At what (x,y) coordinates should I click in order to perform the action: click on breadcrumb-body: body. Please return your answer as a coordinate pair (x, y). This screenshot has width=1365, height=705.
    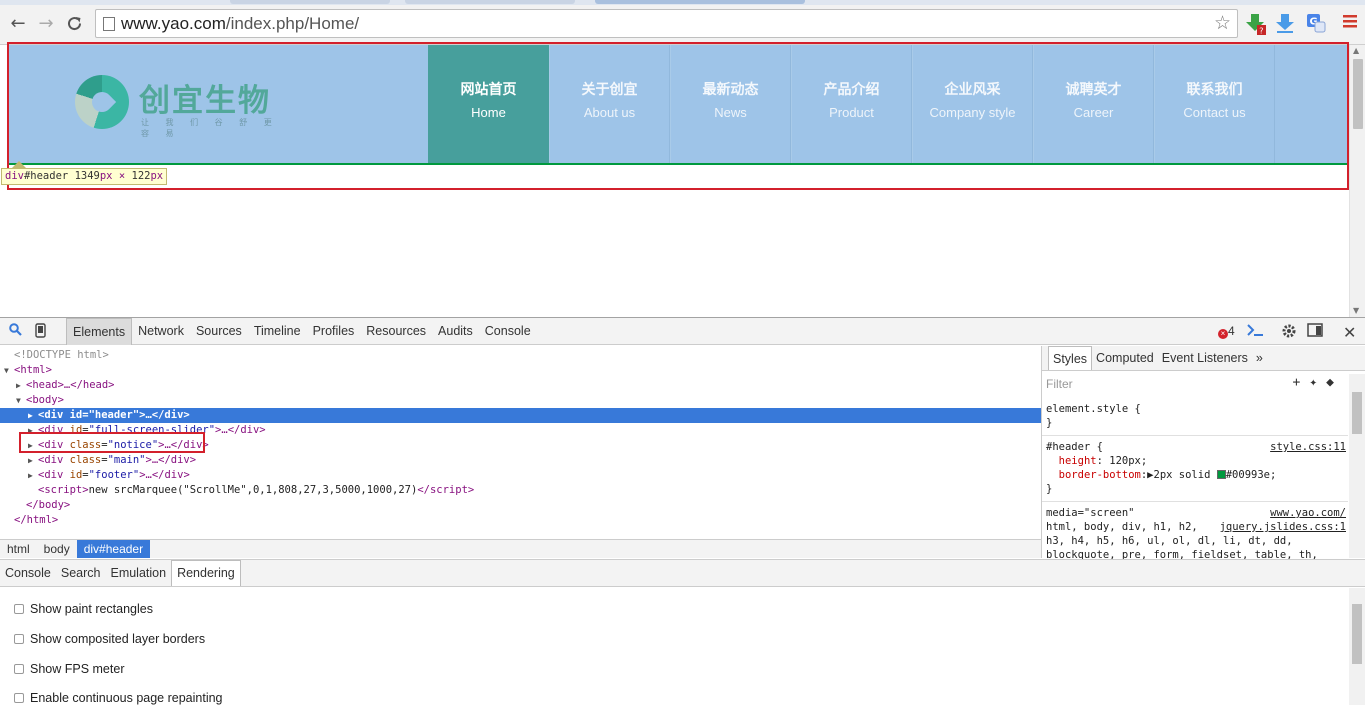
    Looking at the image, I should click on (57, 549).